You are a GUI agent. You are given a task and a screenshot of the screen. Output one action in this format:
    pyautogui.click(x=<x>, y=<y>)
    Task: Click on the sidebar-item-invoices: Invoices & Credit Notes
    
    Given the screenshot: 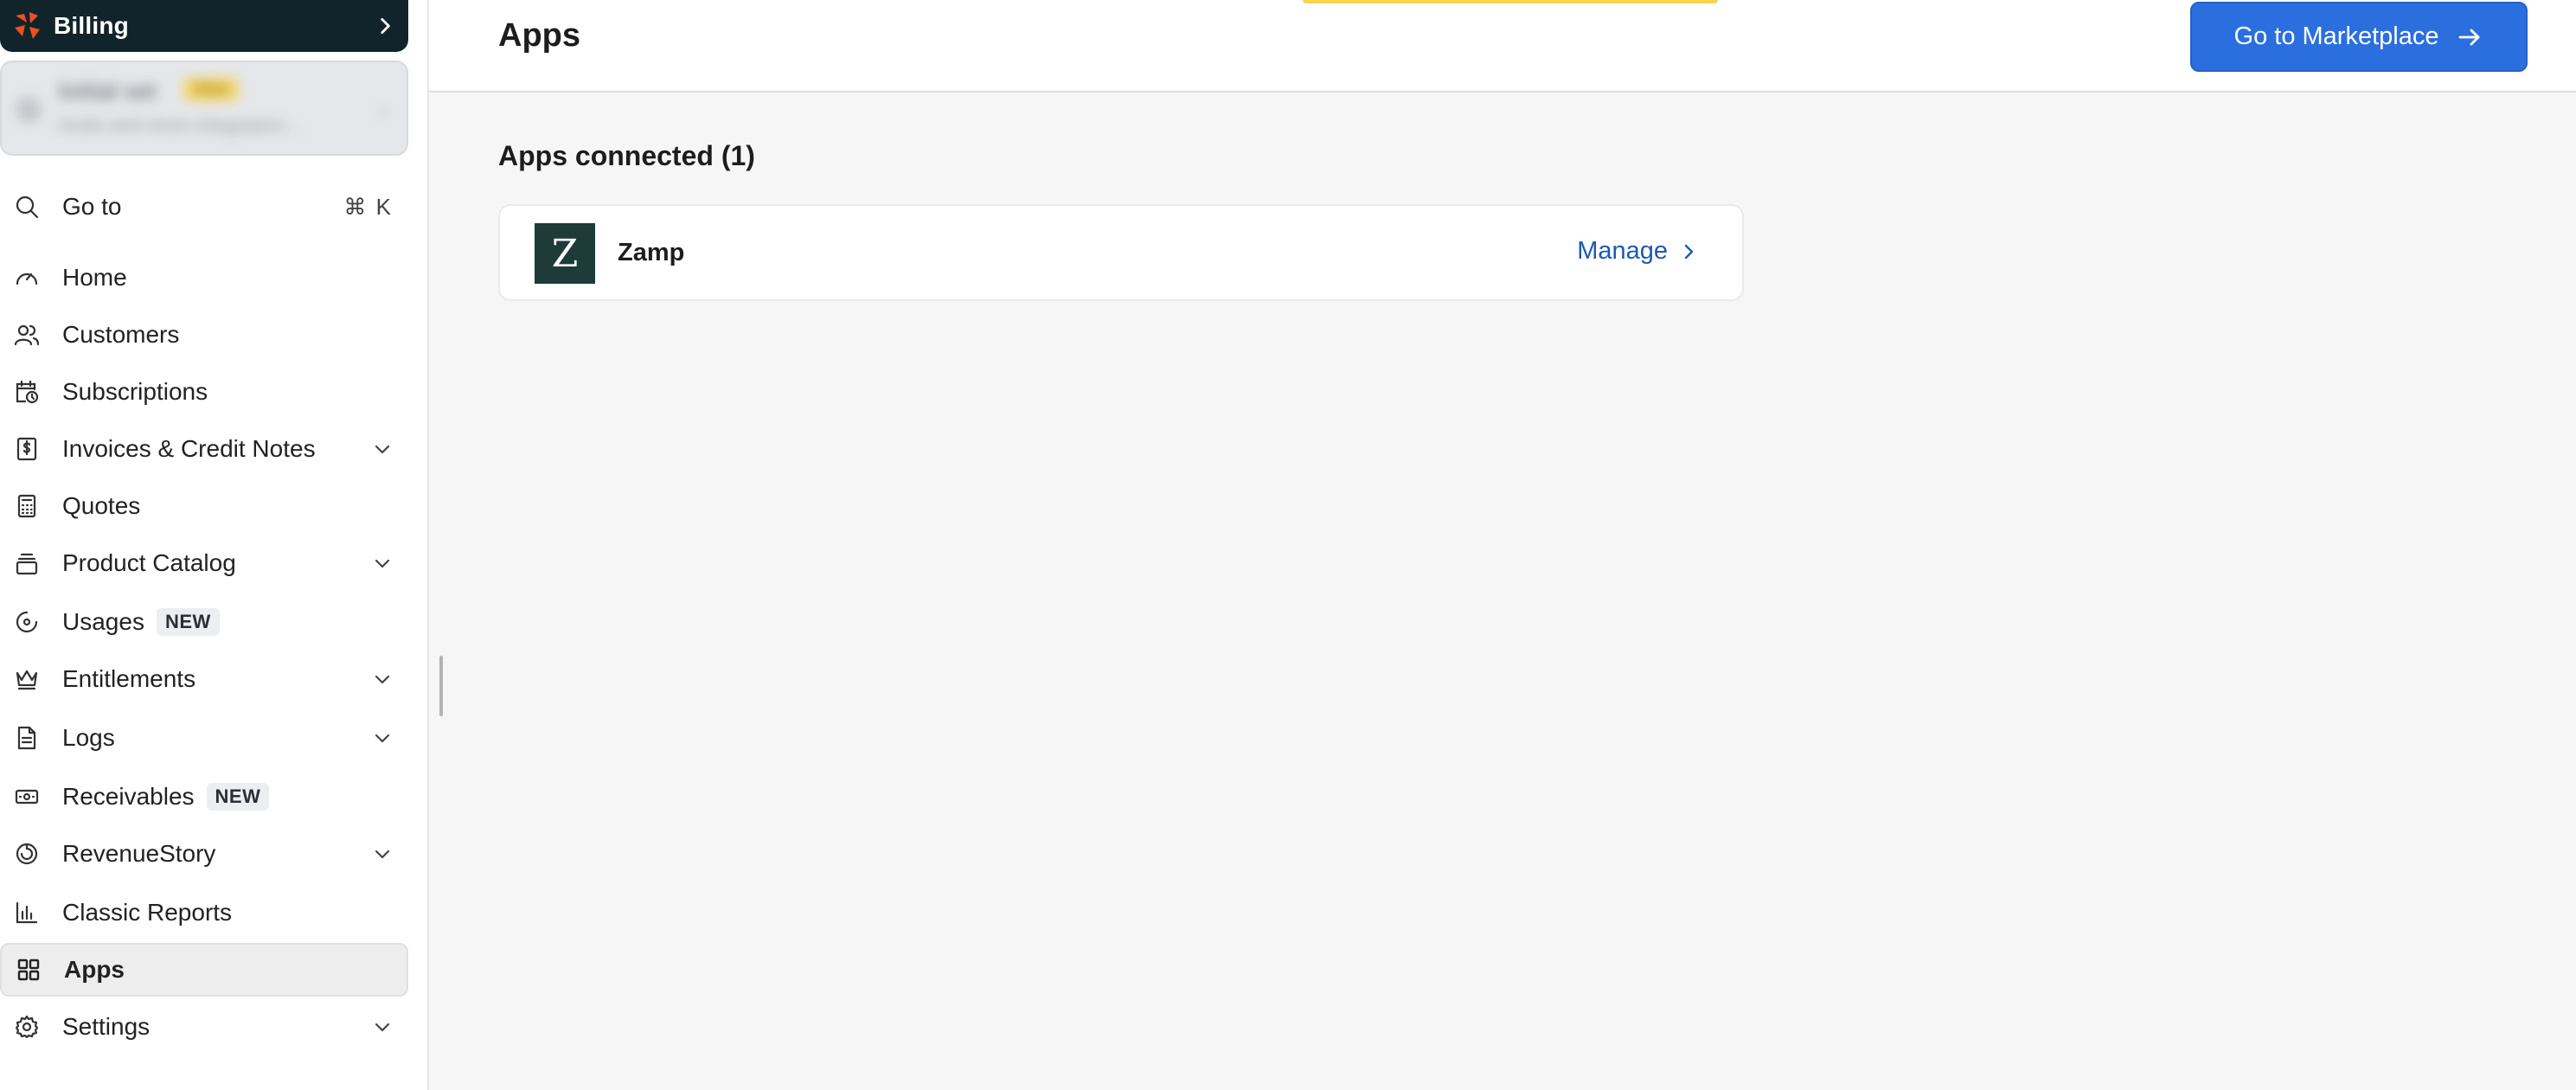 What is the action you would take?
    pyautogui.click(x=204, y=449)
    